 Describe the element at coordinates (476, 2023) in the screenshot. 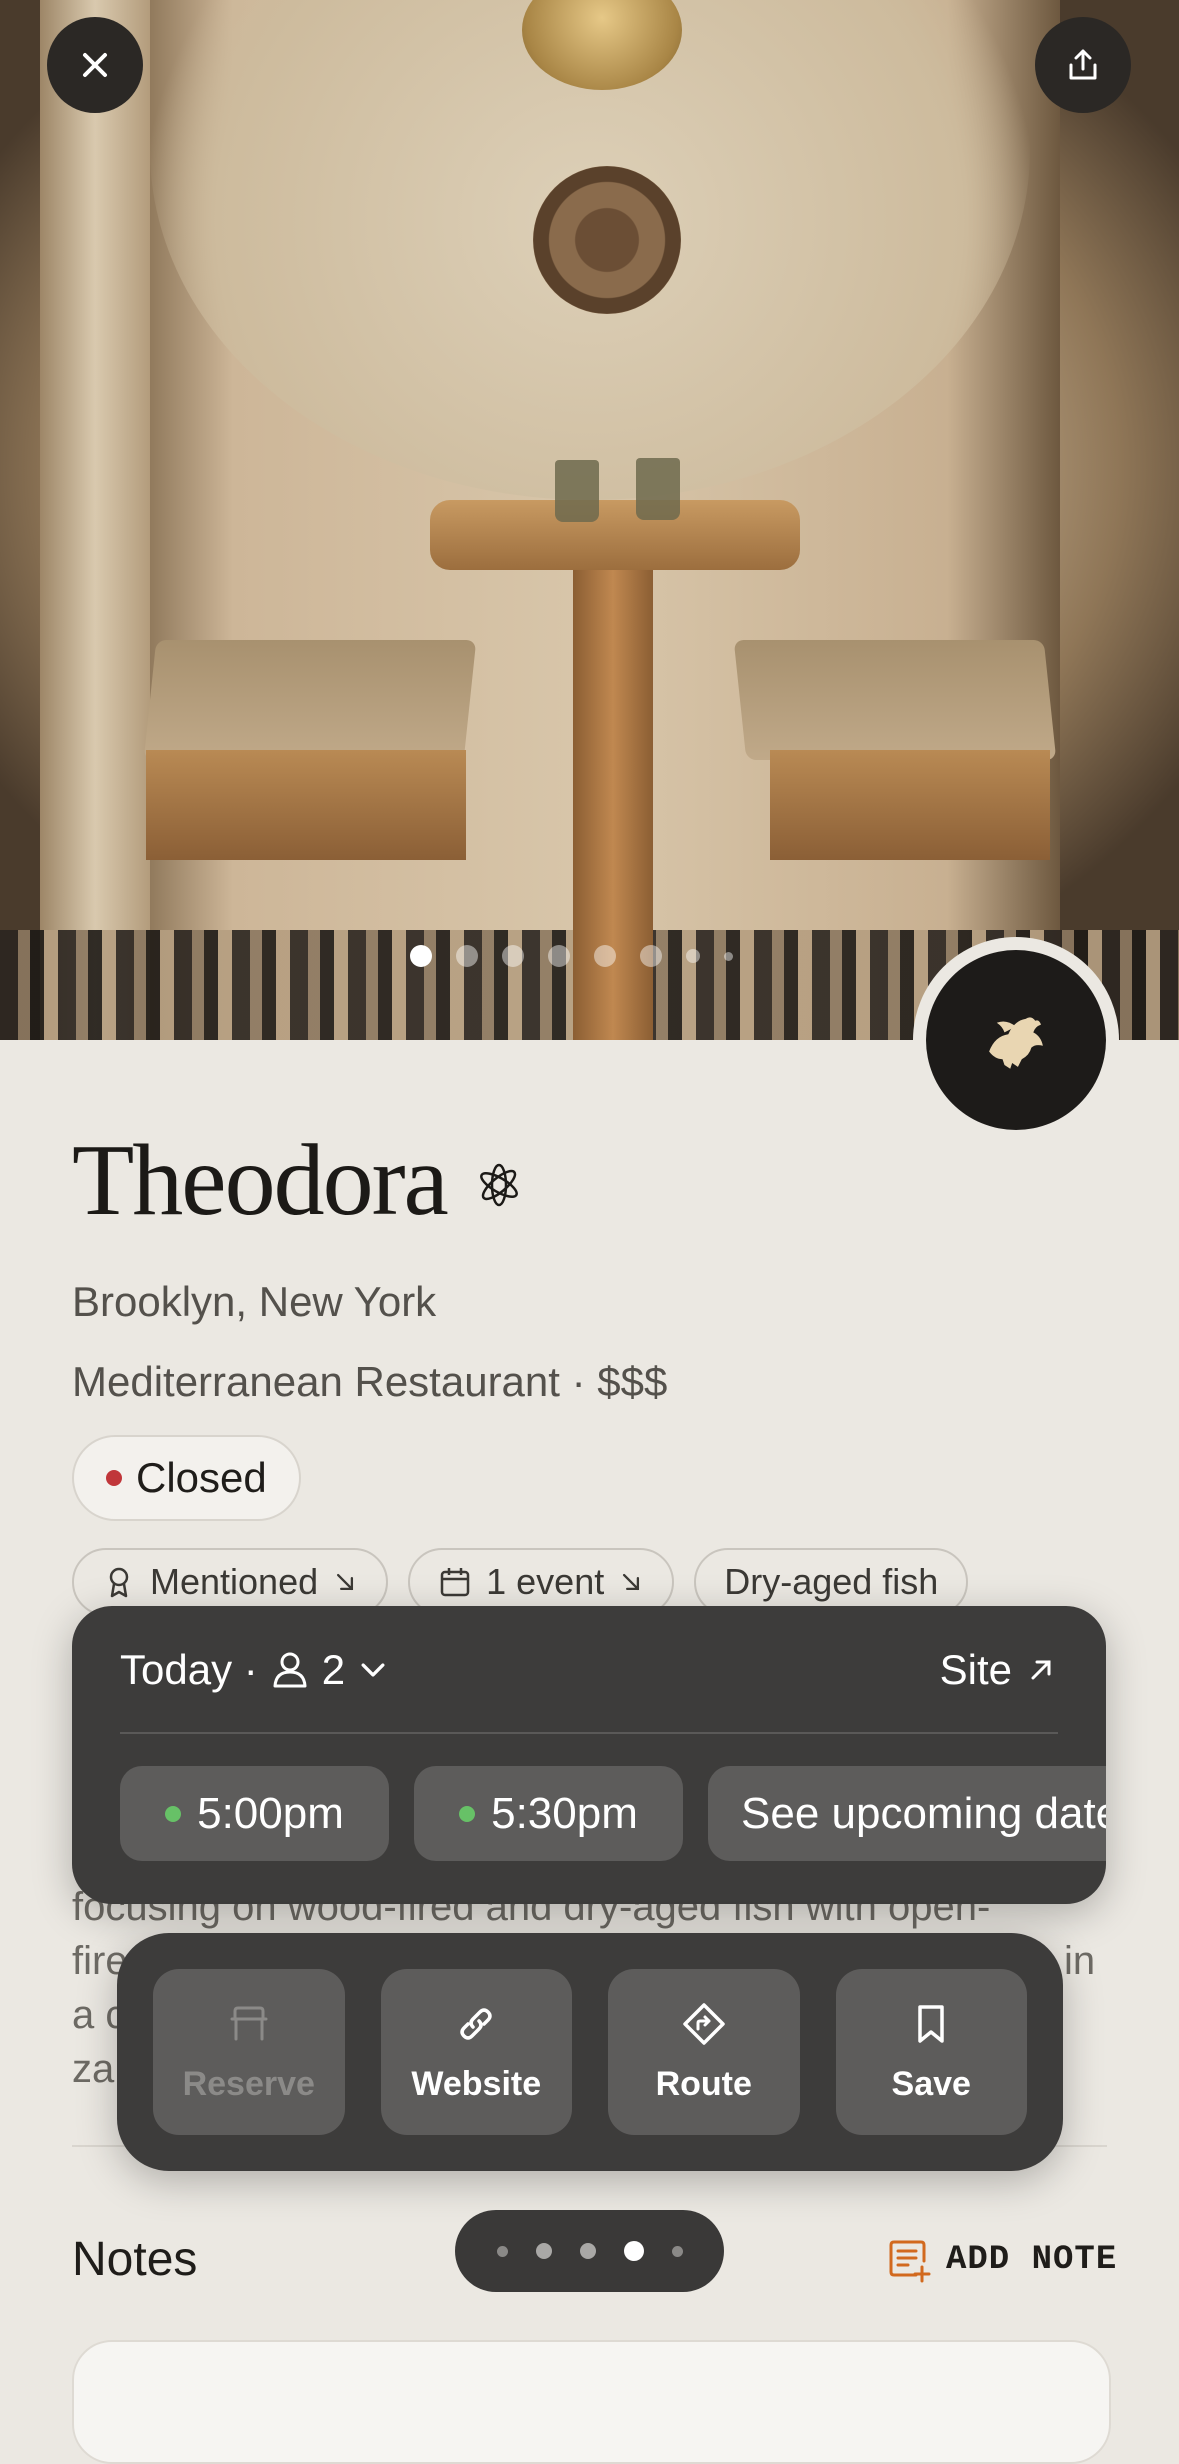

I see `link-icon` at that location.